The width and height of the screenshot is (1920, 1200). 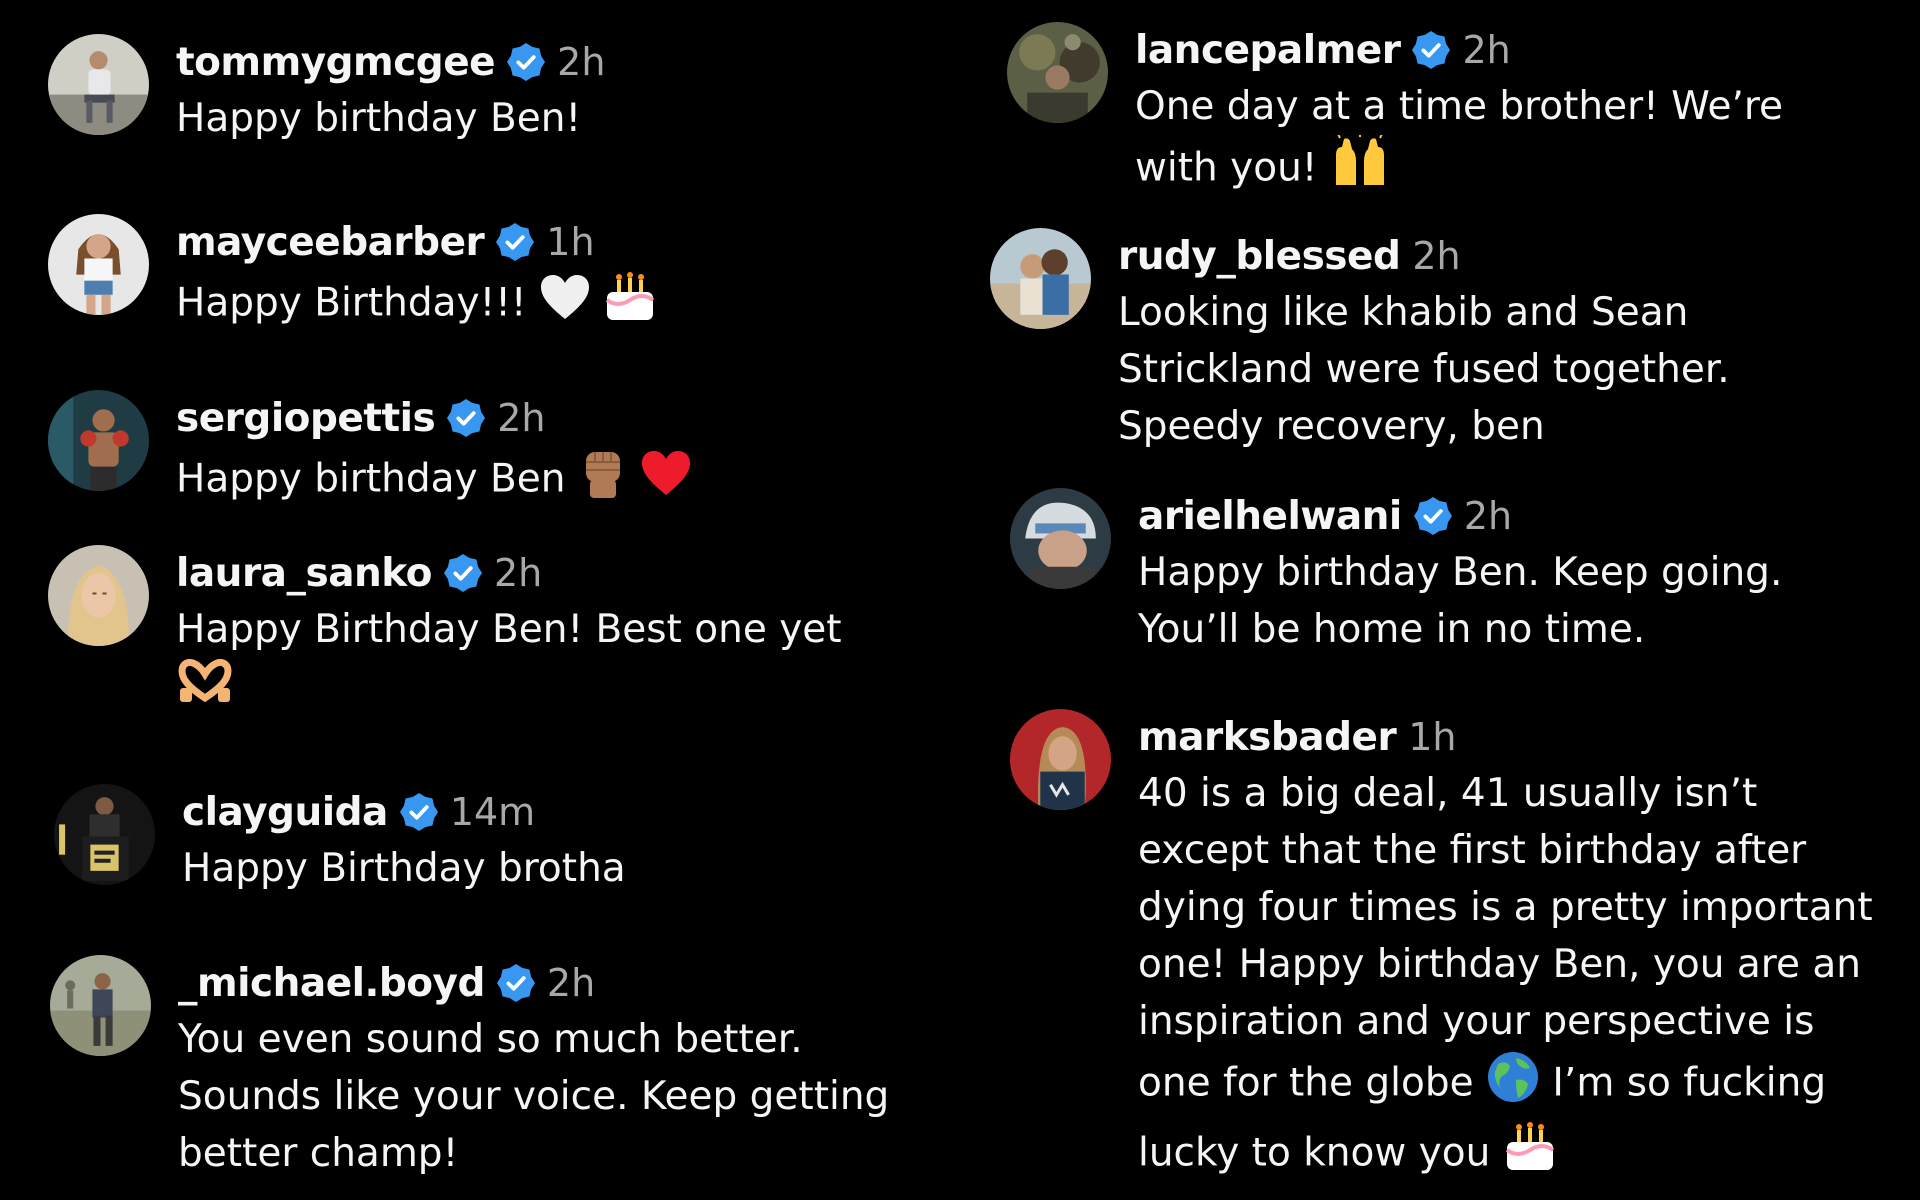 I want to click on comment-text: Happy Birthday!!!, so click(x=416, y=305).